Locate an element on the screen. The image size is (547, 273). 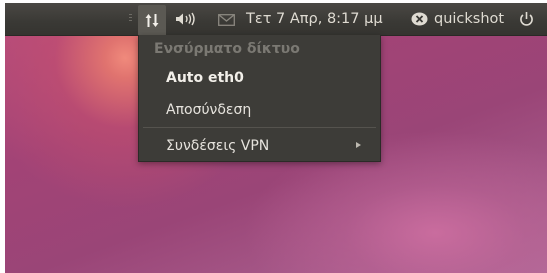
menu-item-vpn-label: Συνδέσεις VPN is located at coordinates (218, 146).